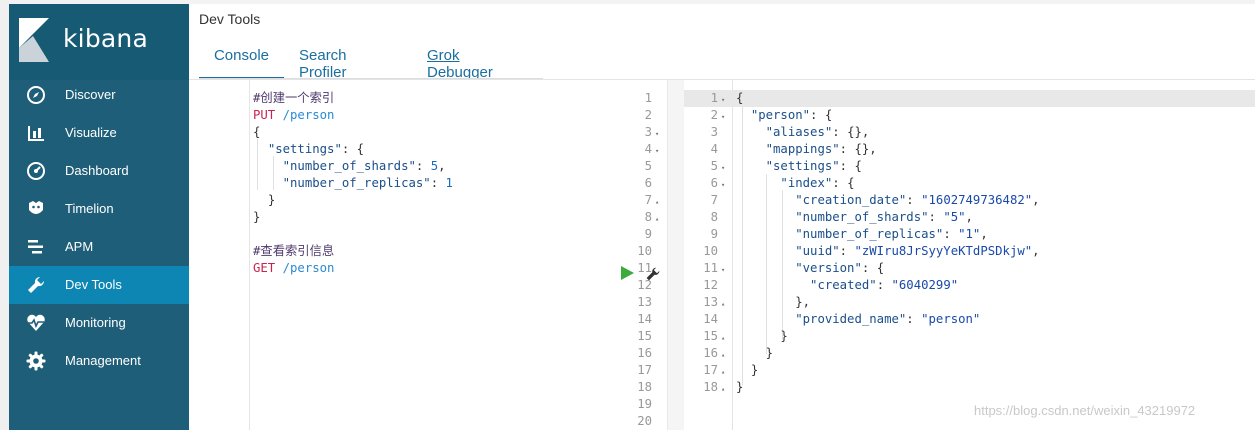 The width and height of the screenshot is (1255, 430). I want to click on code-text: "person": {, so click(791, 115).